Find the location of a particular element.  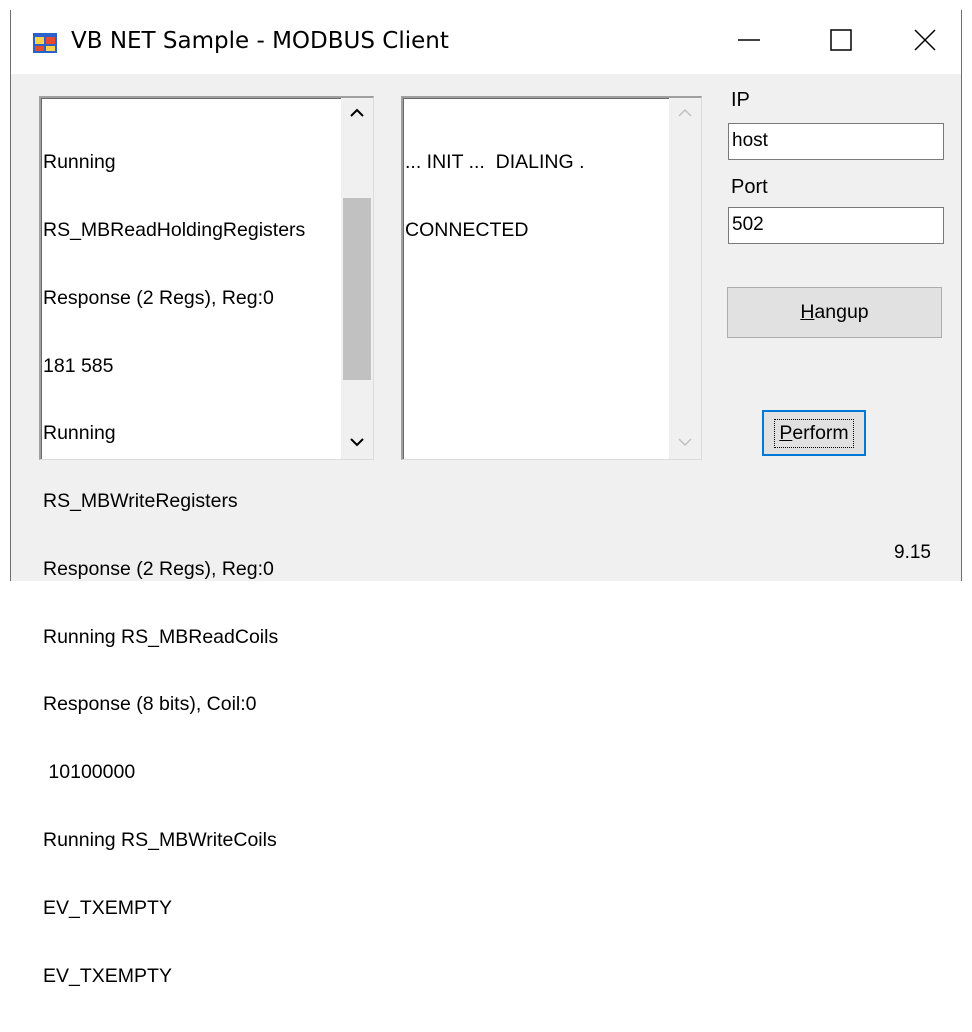

perform-button: Perform is located at coordinates (814, 433).